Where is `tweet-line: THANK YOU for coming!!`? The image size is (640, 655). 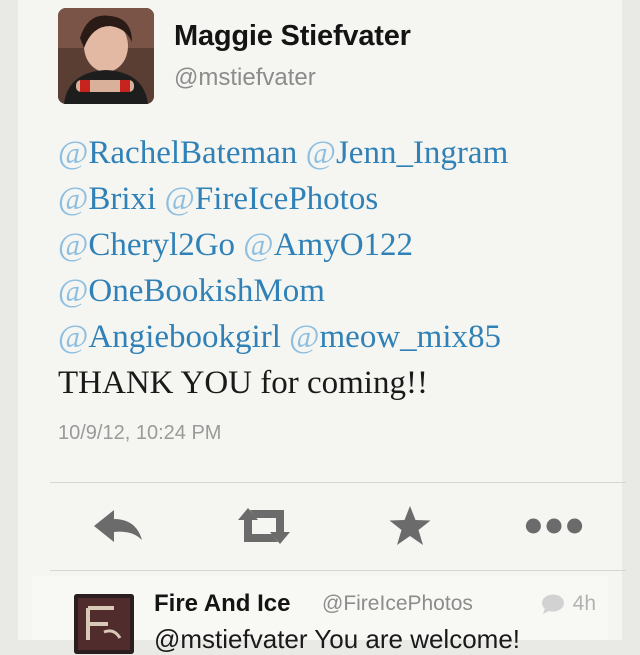
tweet-line: THANK YOU for coming!! is located at coordinates (348, 383).